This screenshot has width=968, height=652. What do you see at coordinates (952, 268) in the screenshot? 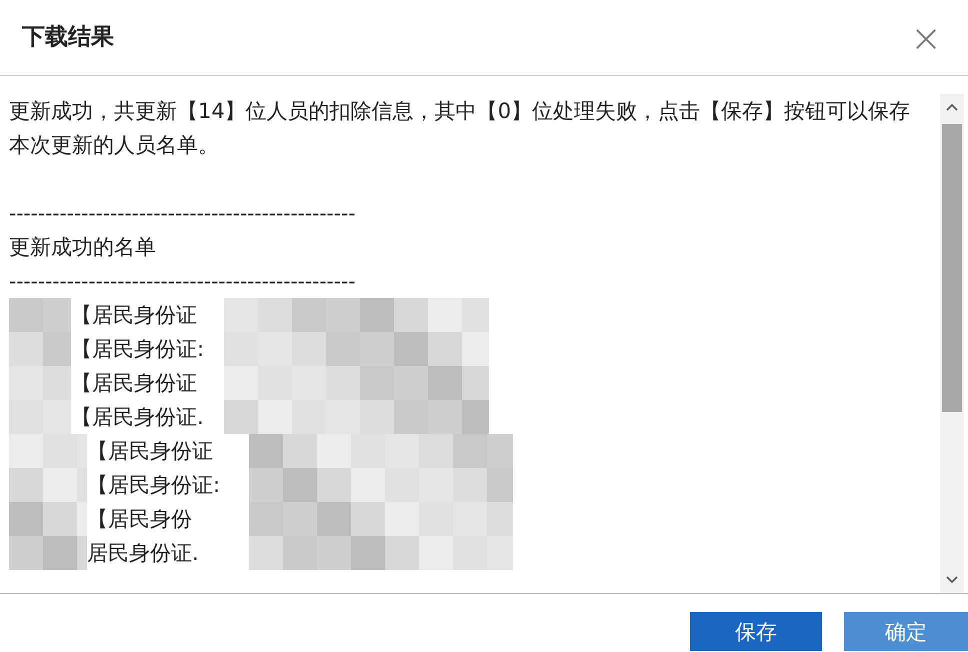
I see `scrollbar-thumb` at bounding box center [952, 268].